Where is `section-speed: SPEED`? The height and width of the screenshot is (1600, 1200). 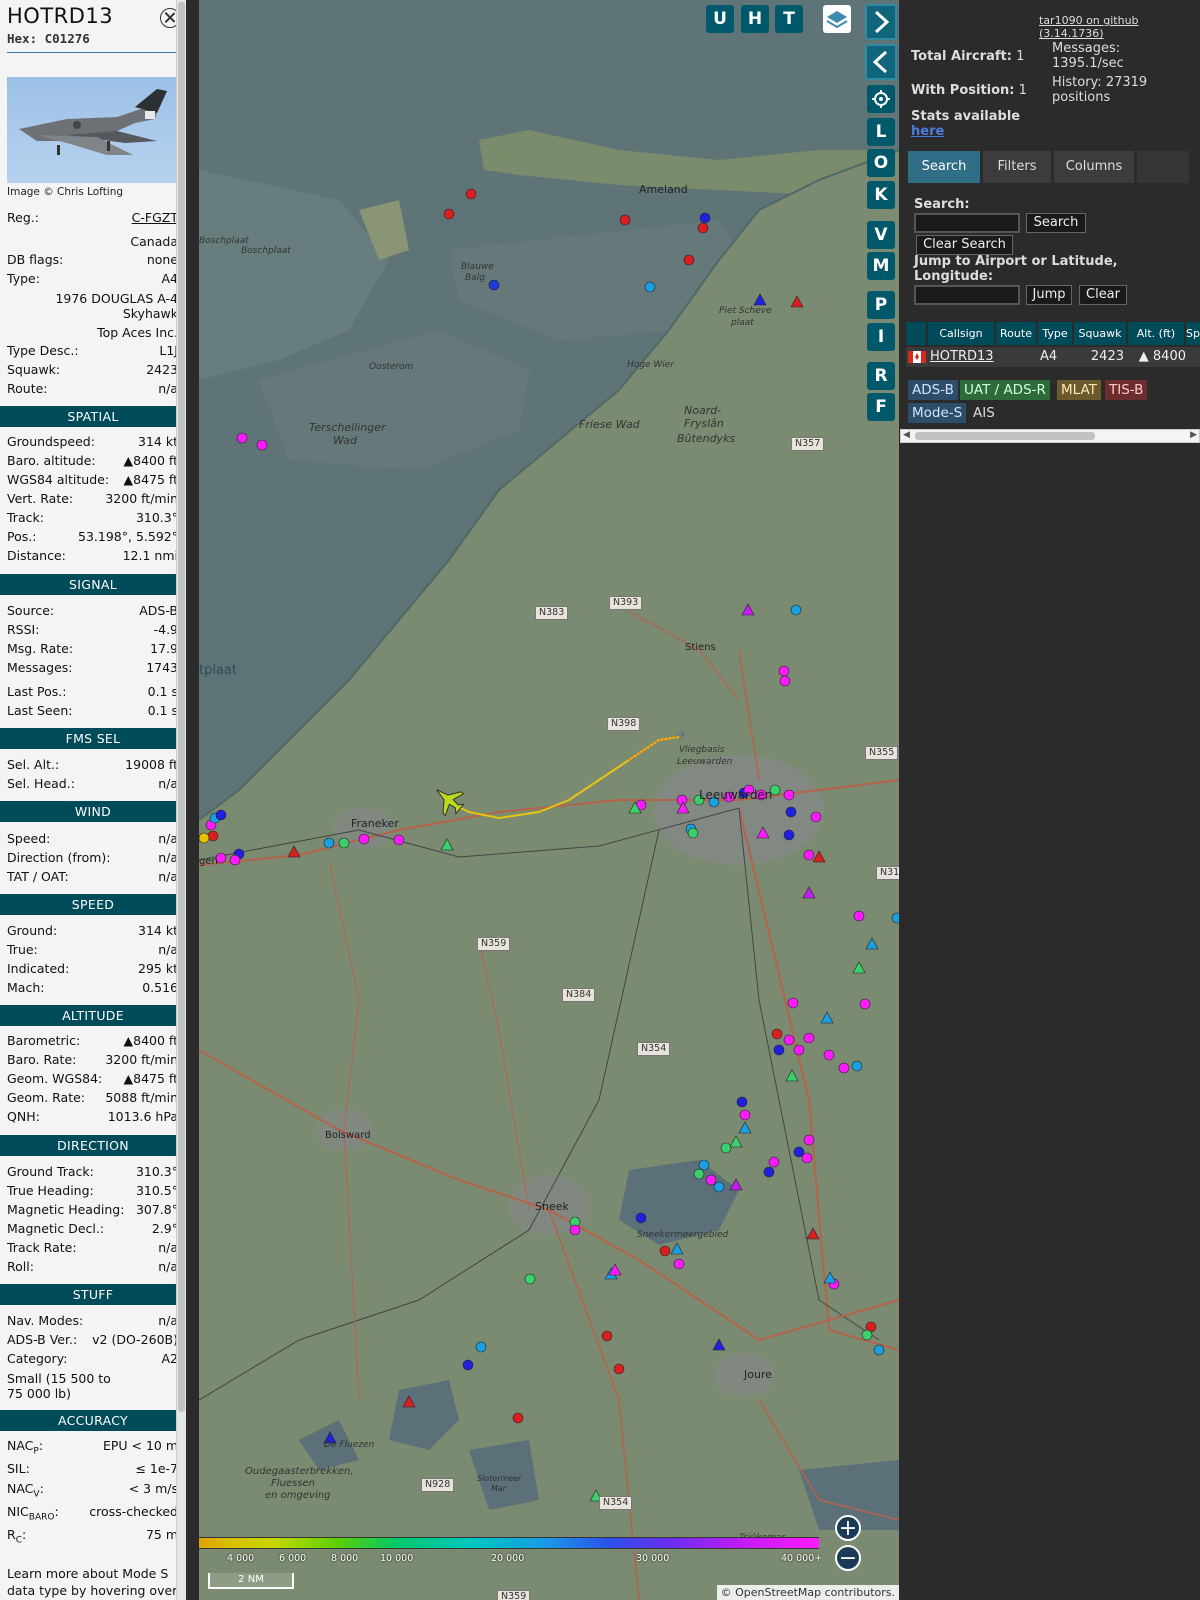 section-speed: SPEED is located at coordinates (93, 904).